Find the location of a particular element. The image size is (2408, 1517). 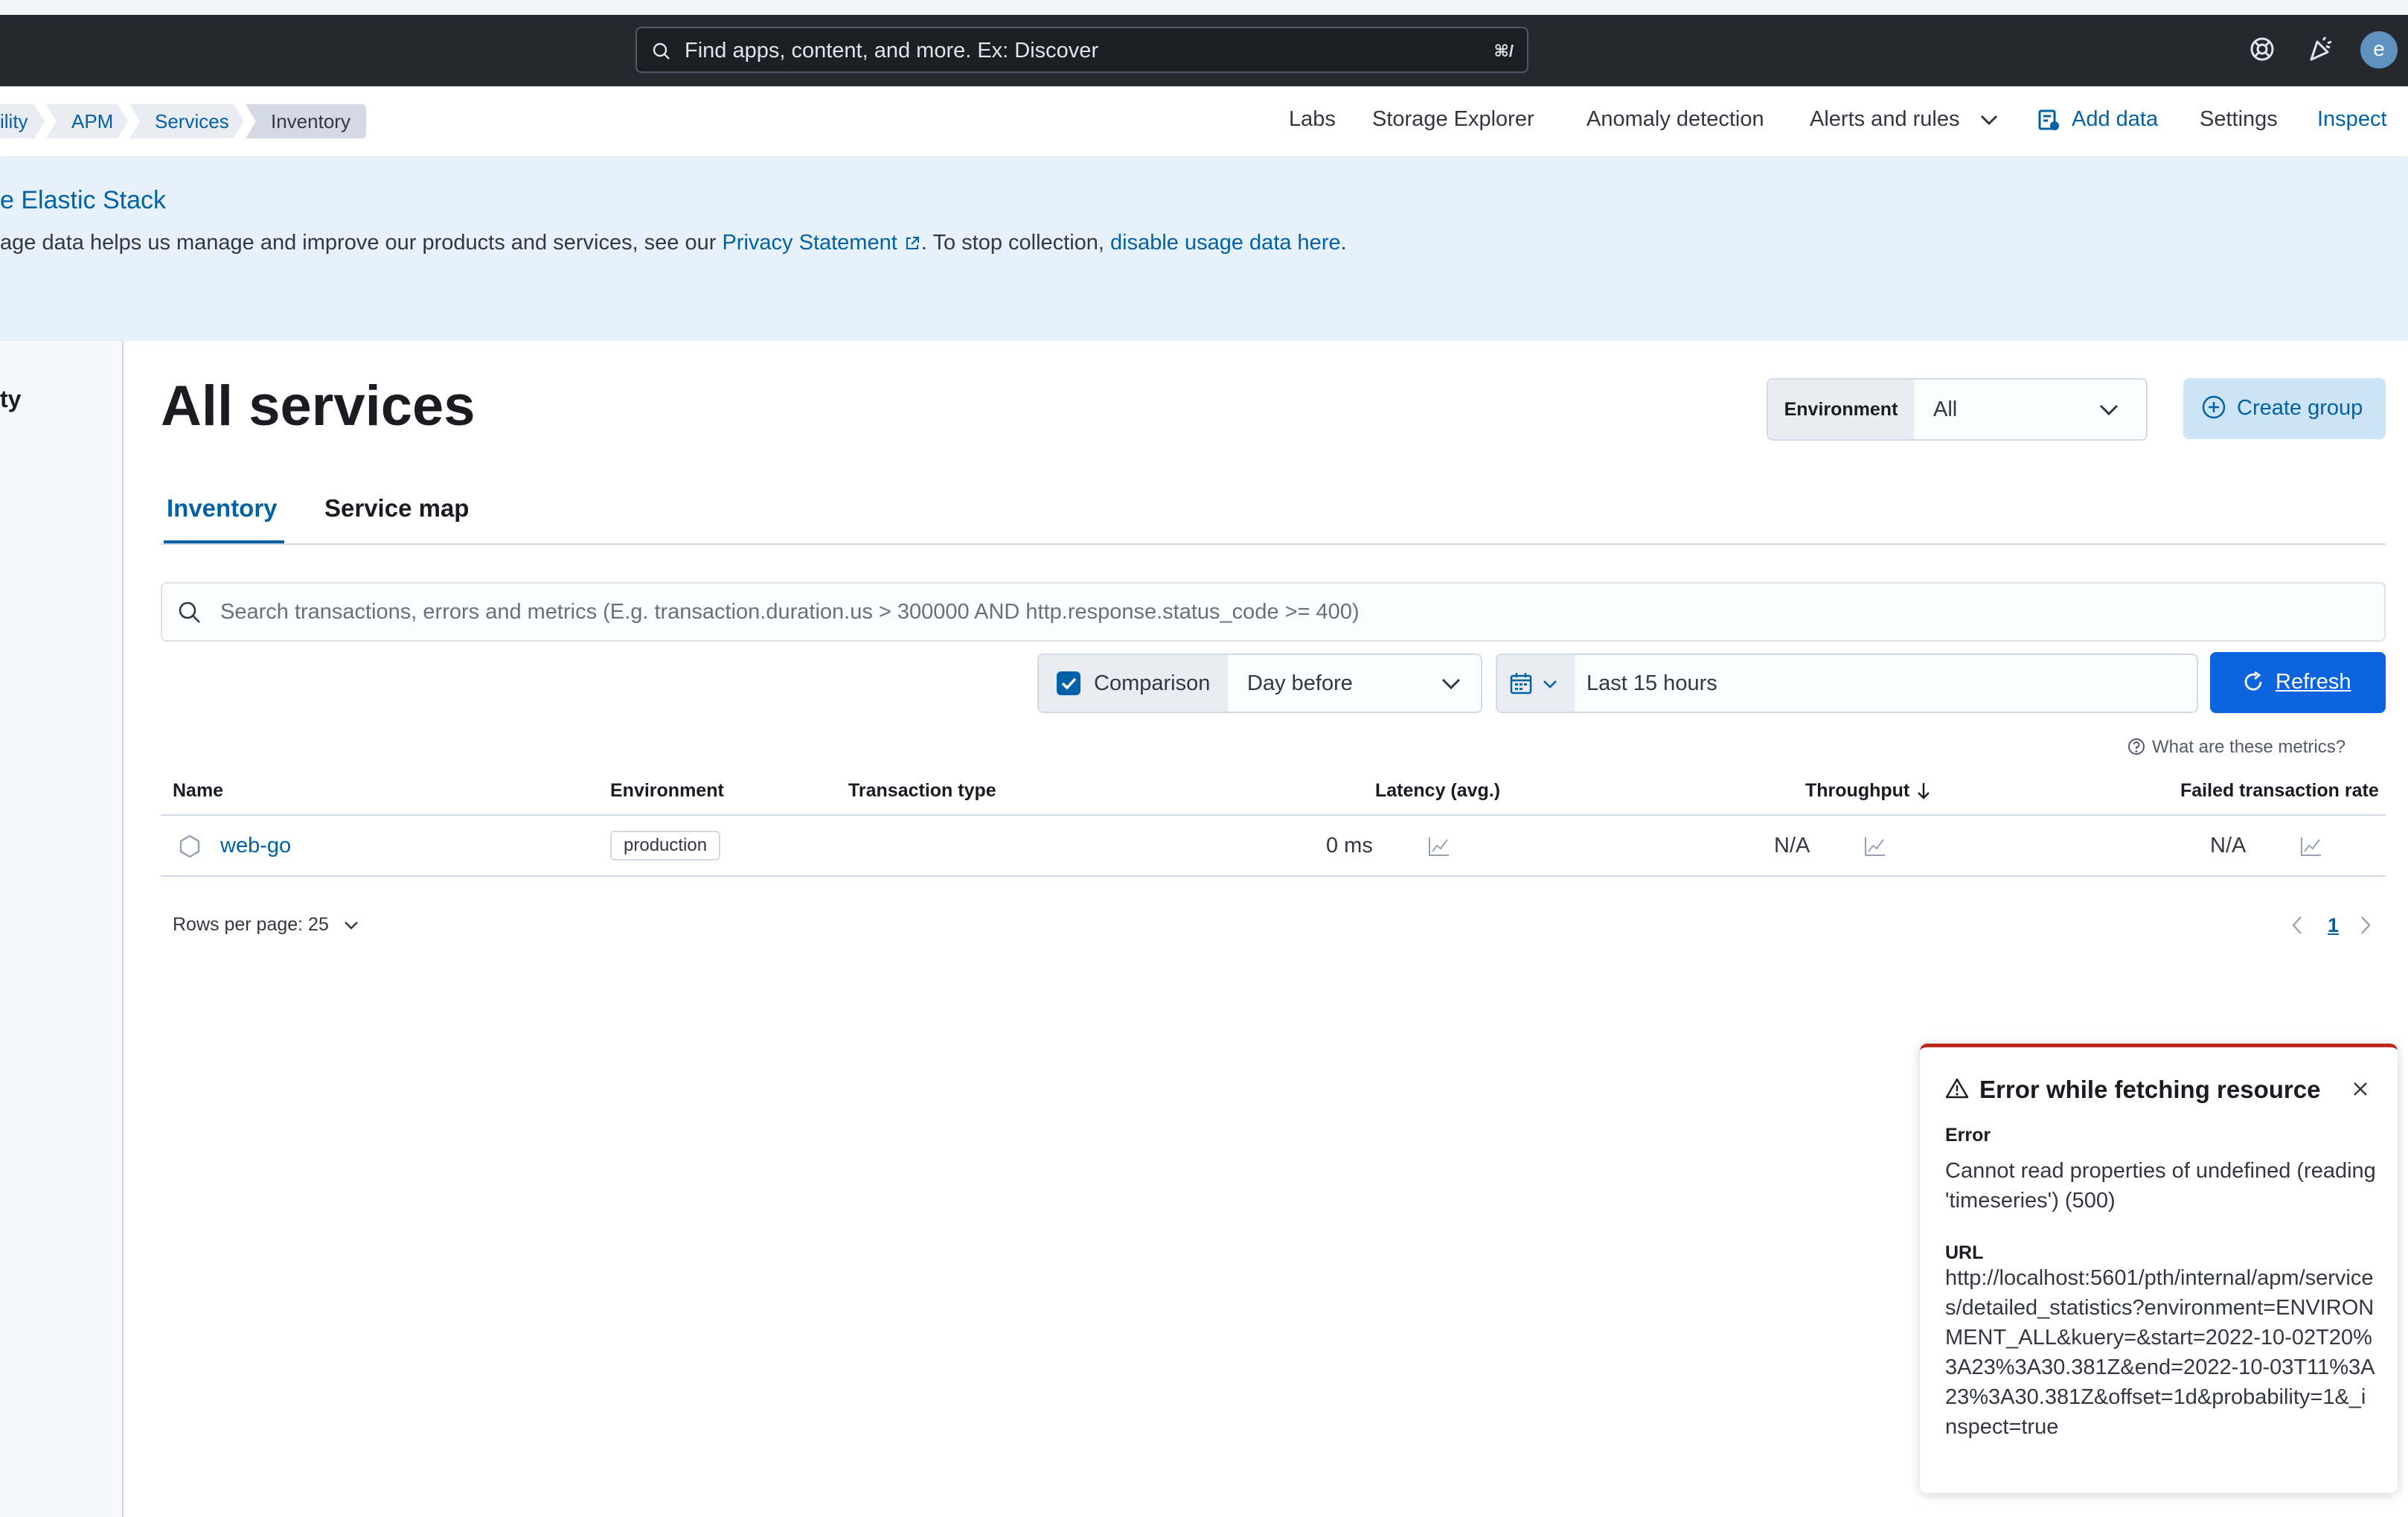

callout-title: e Elastic Stack is located at coordinates (83, 200).